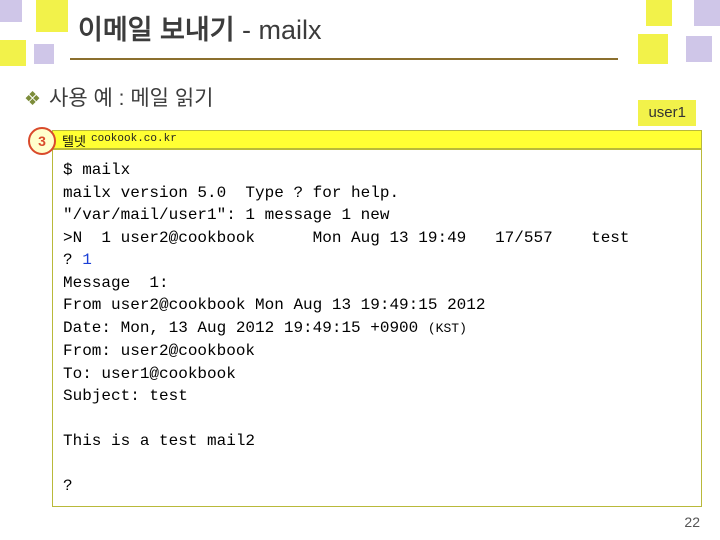 This screenshot has width=720, height=540. I want to click on step-number-badge: 3, so click(42, 141).